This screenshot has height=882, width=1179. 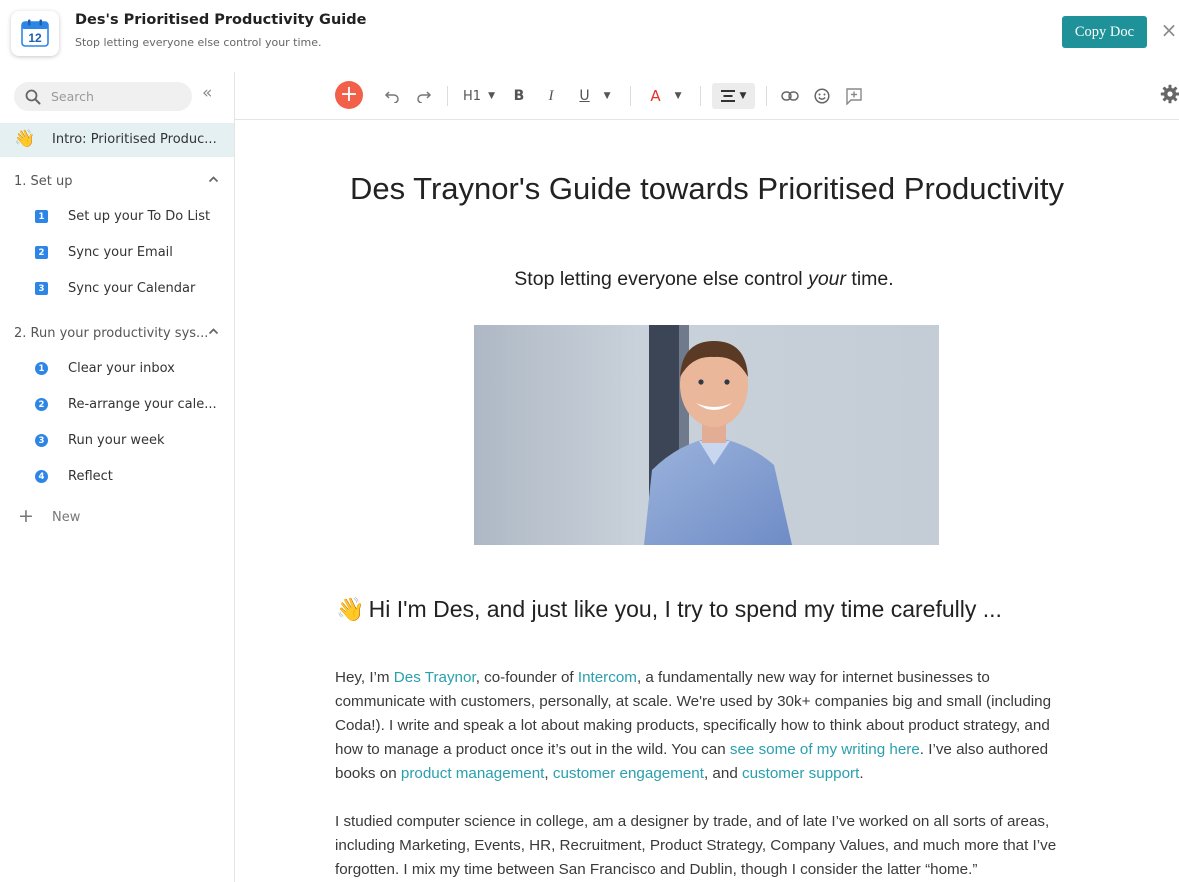 What do you see at coordinates (1104, 32) in the screenshot?
I see `copy-doc-button: Copy Doc` at bounding box center [1104, 32].